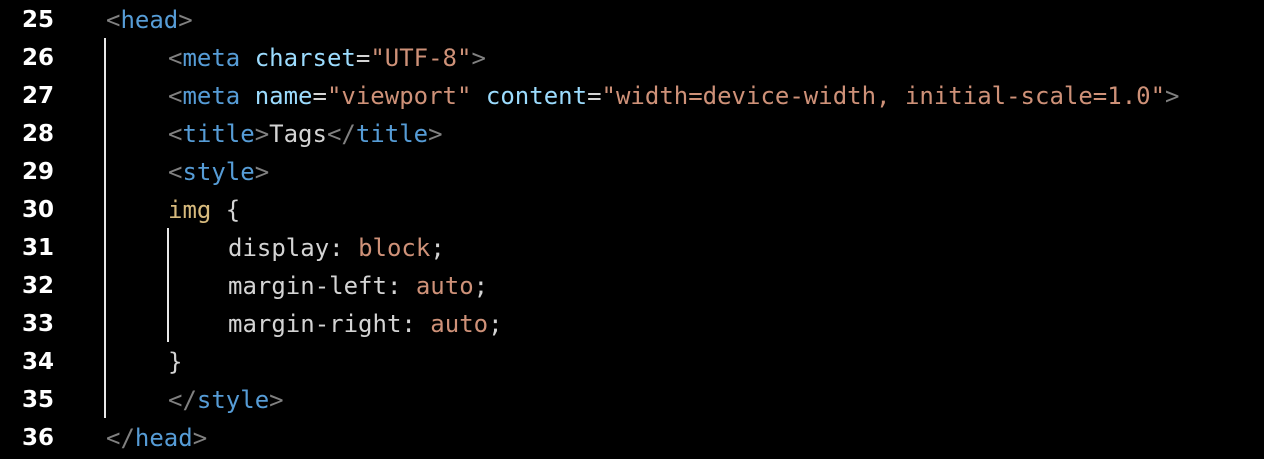  I want to click on token-txt: }, so click(175, 362).